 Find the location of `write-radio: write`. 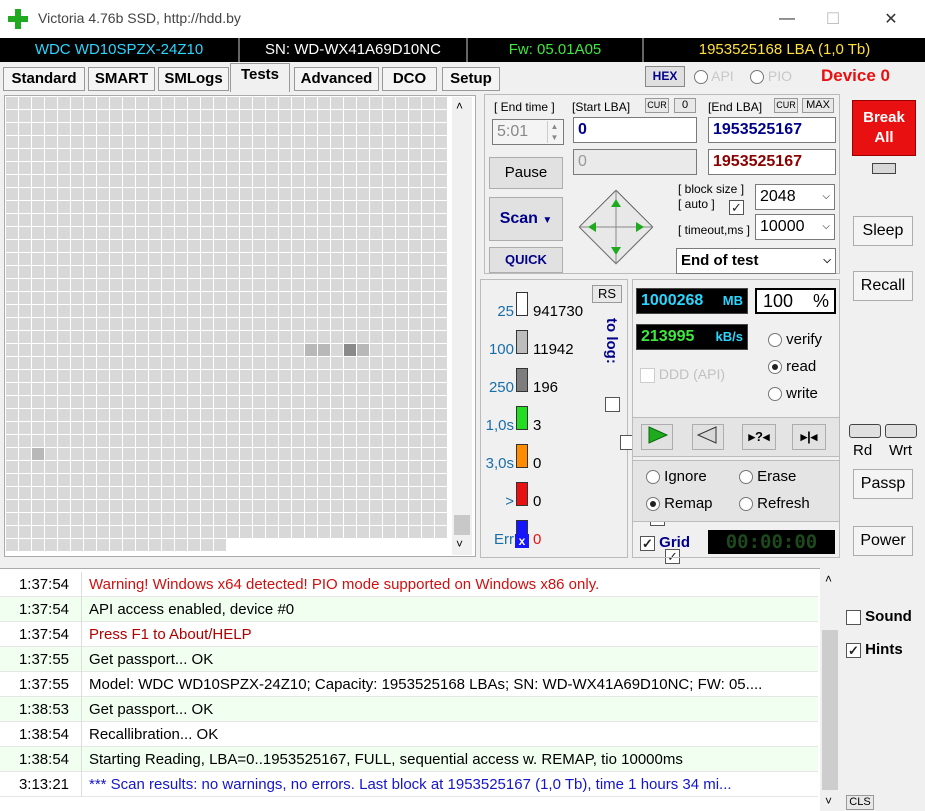

write-radio: write is located at coordinates (793, 393).